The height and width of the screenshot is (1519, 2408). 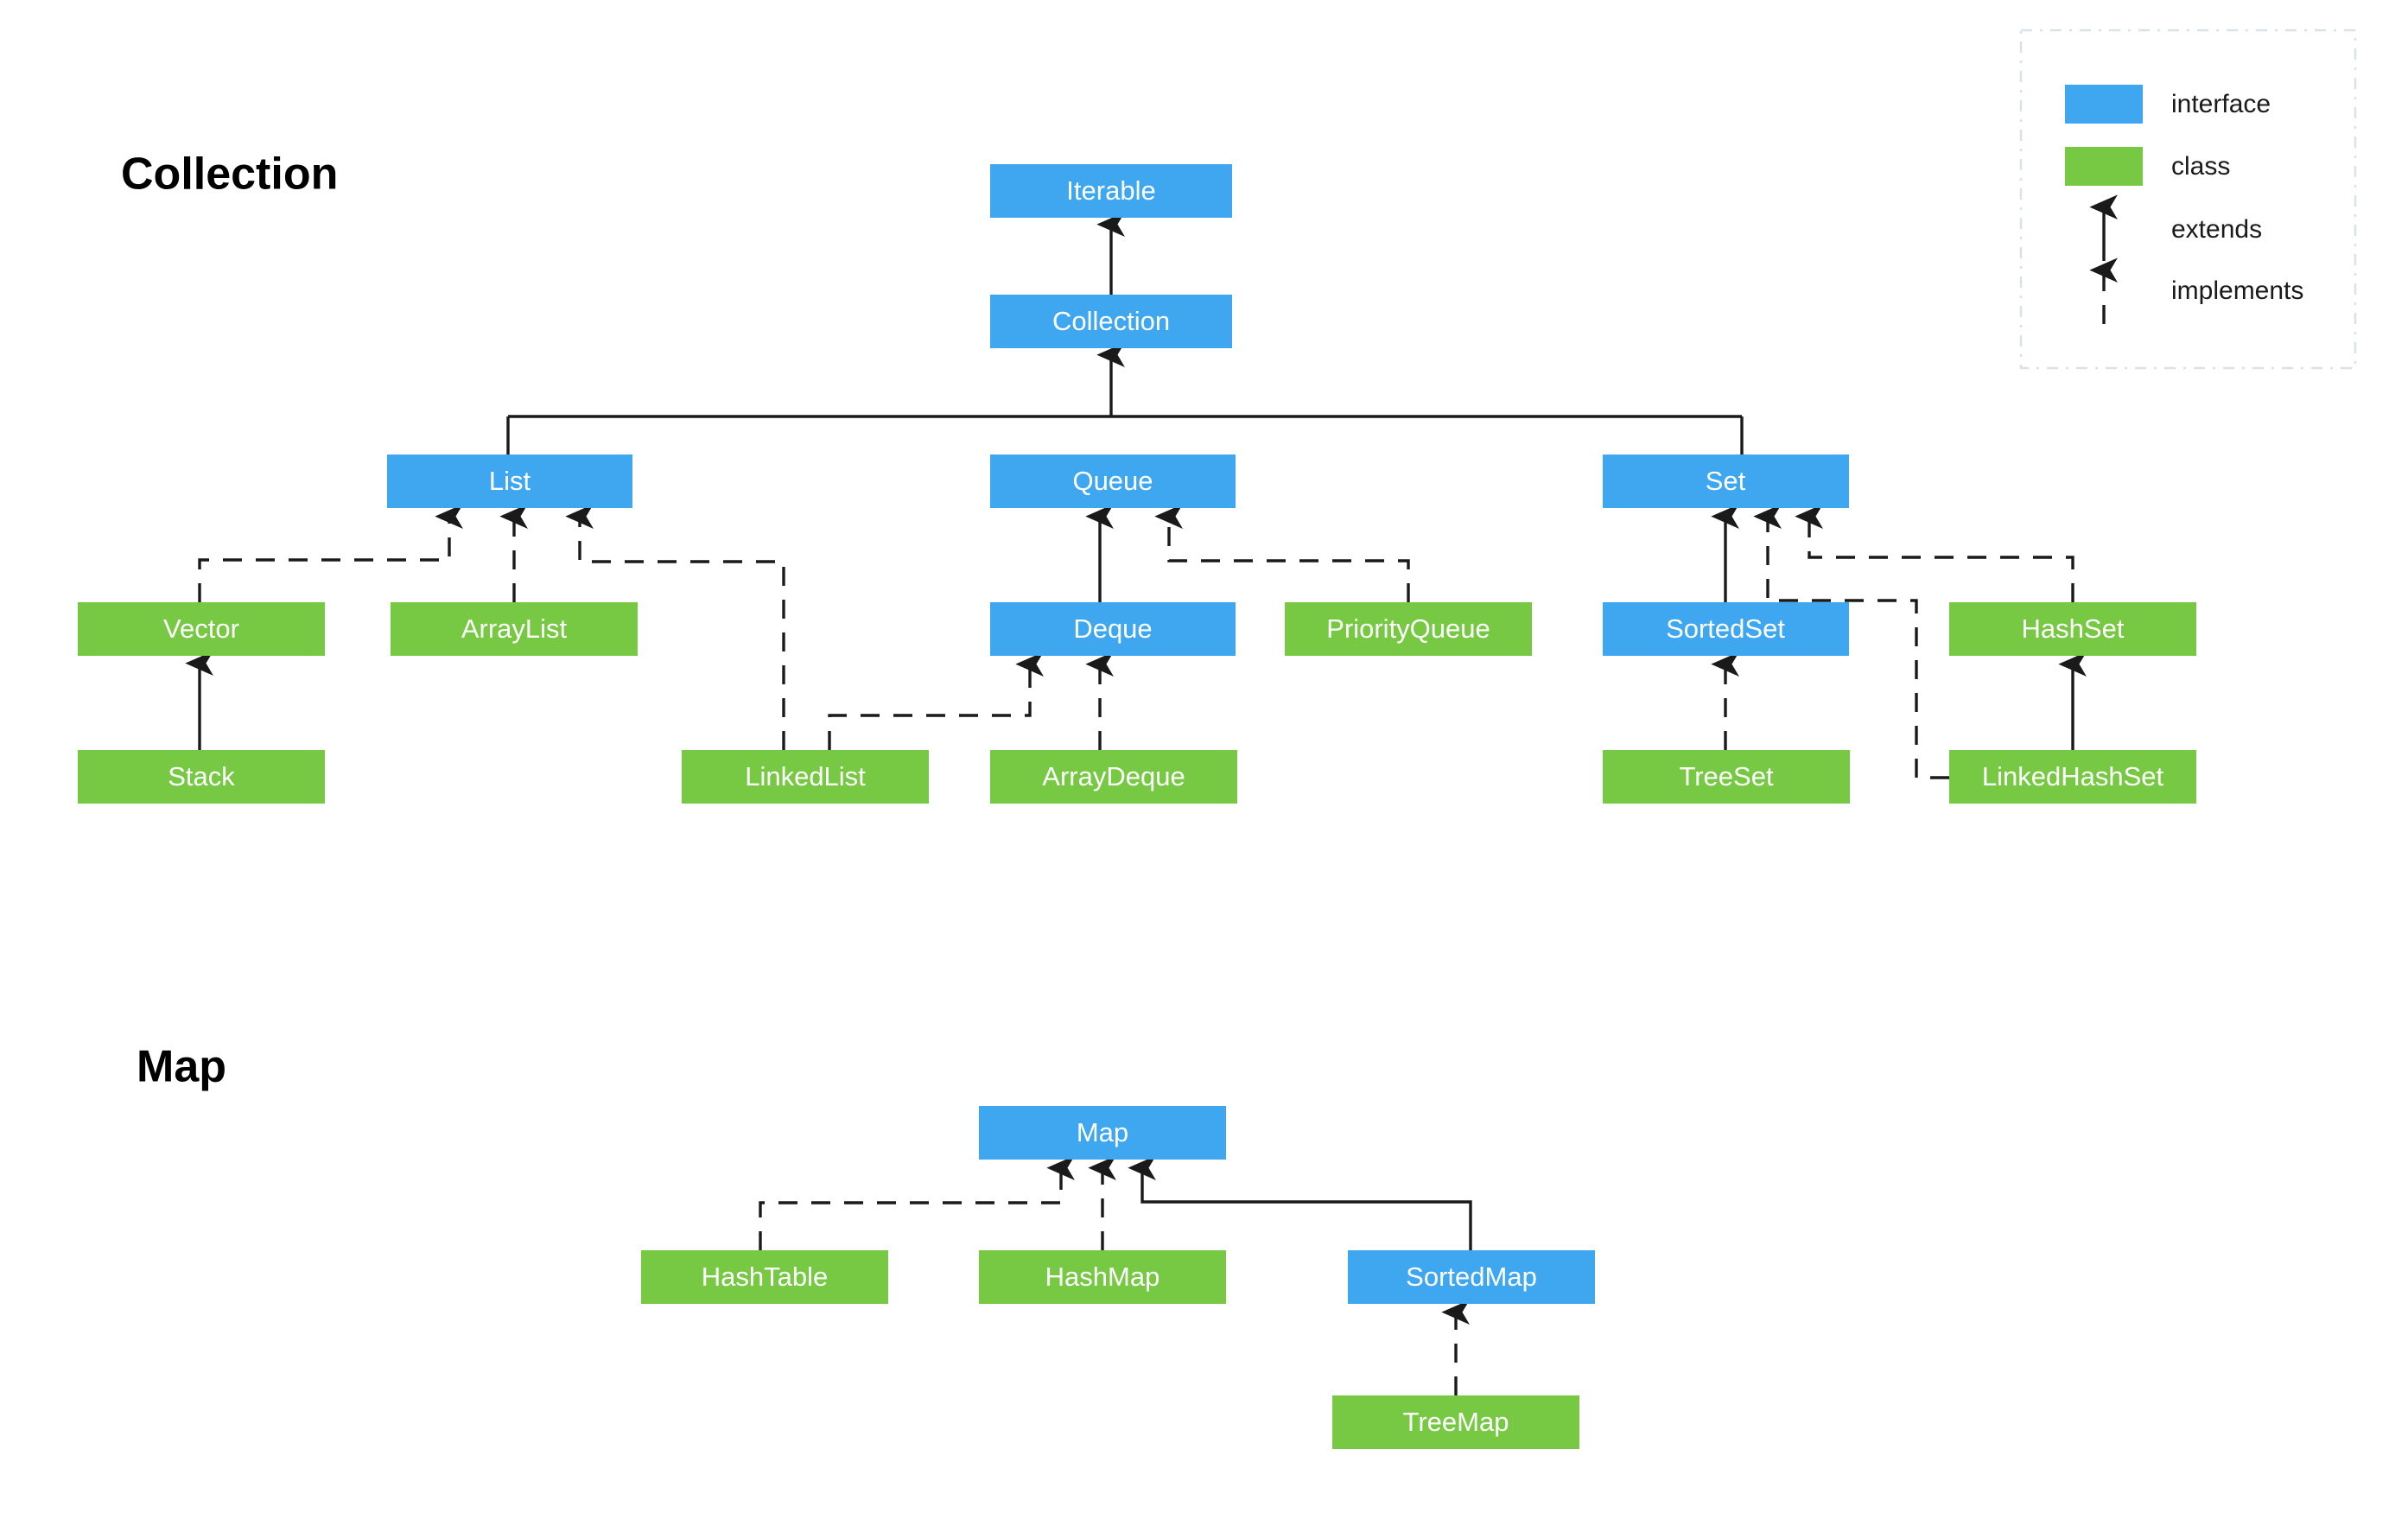 I want to click on legend-label-interface: interface, so click(x=2221, y=104).